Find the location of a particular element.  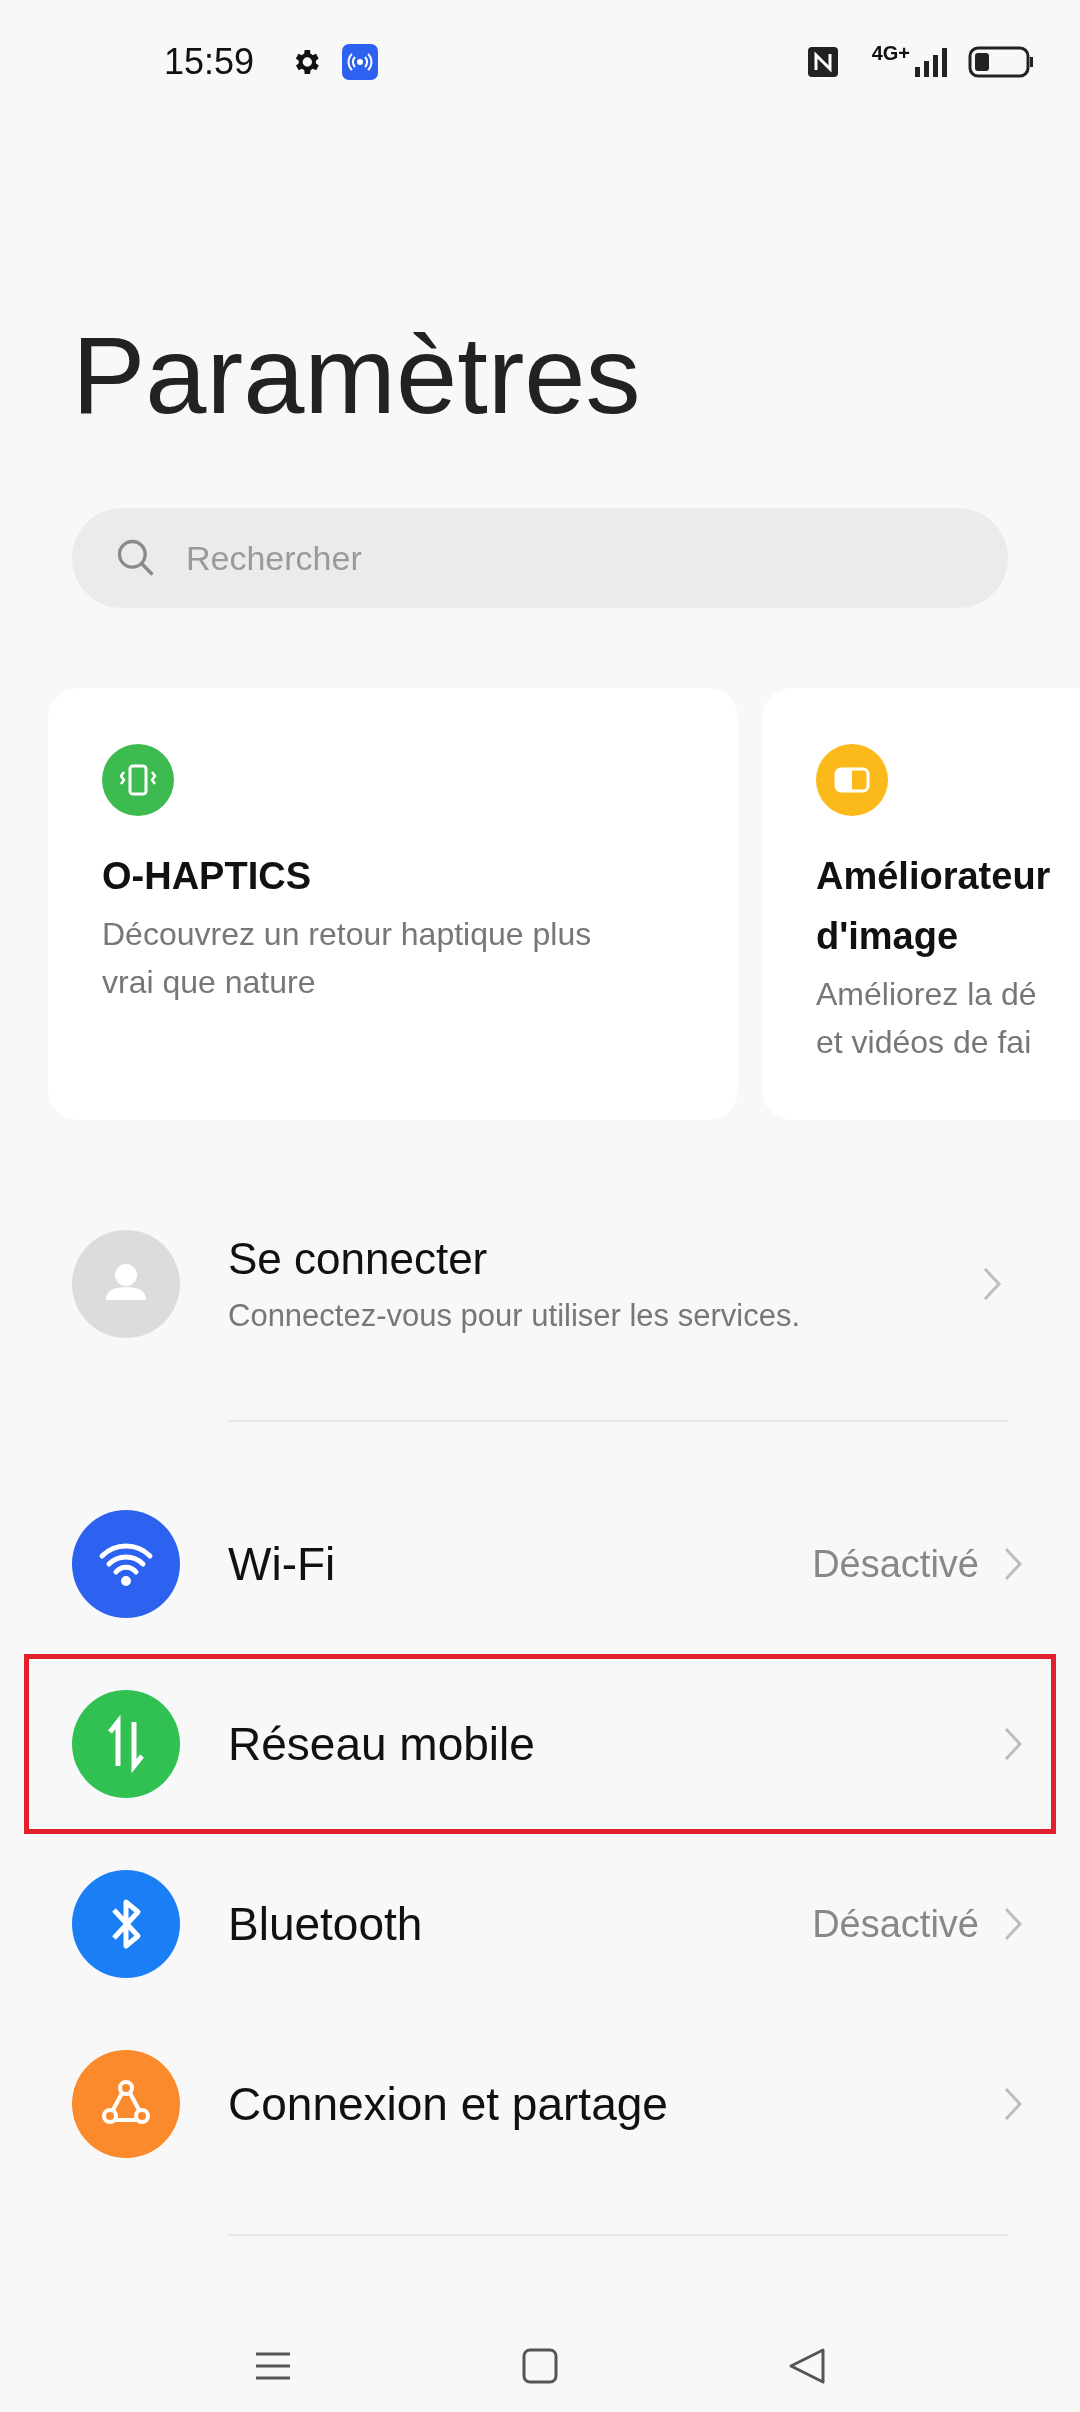

search-field: Rechercher is located at coordinates (540, 558).